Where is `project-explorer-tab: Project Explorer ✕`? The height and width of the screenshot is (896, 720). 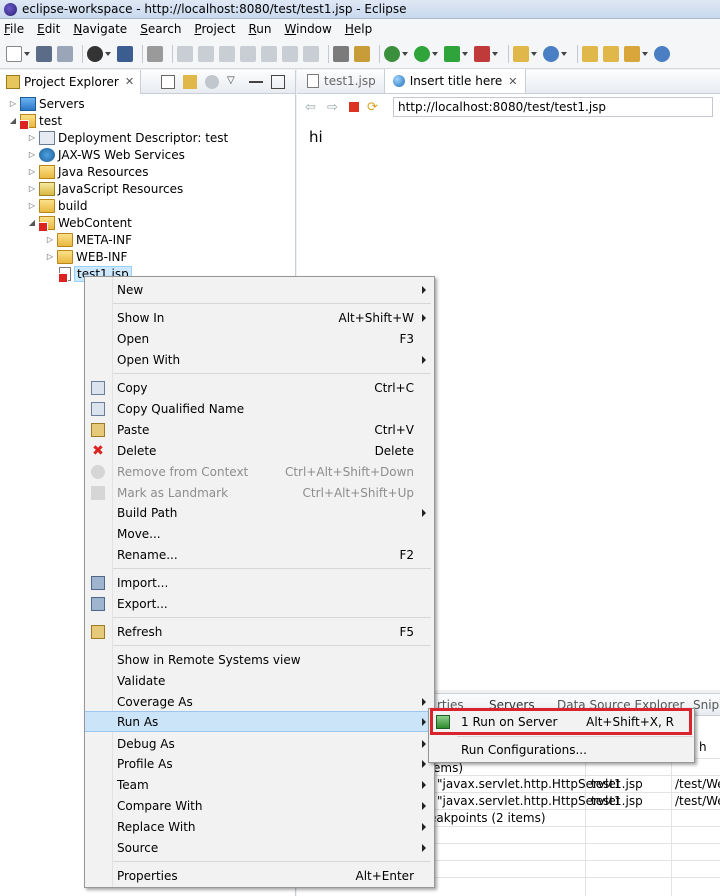
project-explorer-tab: Project Explorer ✕ is located at coordinates (71, 81).